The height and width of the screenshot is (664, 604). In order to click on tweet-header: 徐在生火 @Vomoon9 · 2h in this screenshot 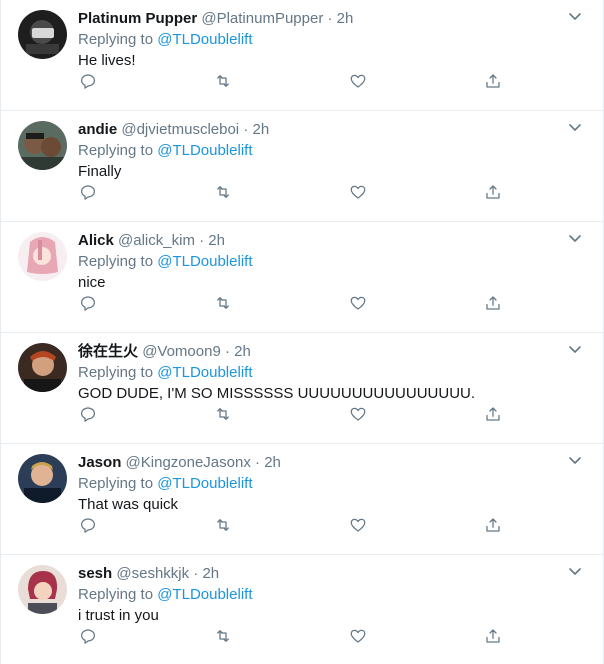, I will do `click(164, 352)`.